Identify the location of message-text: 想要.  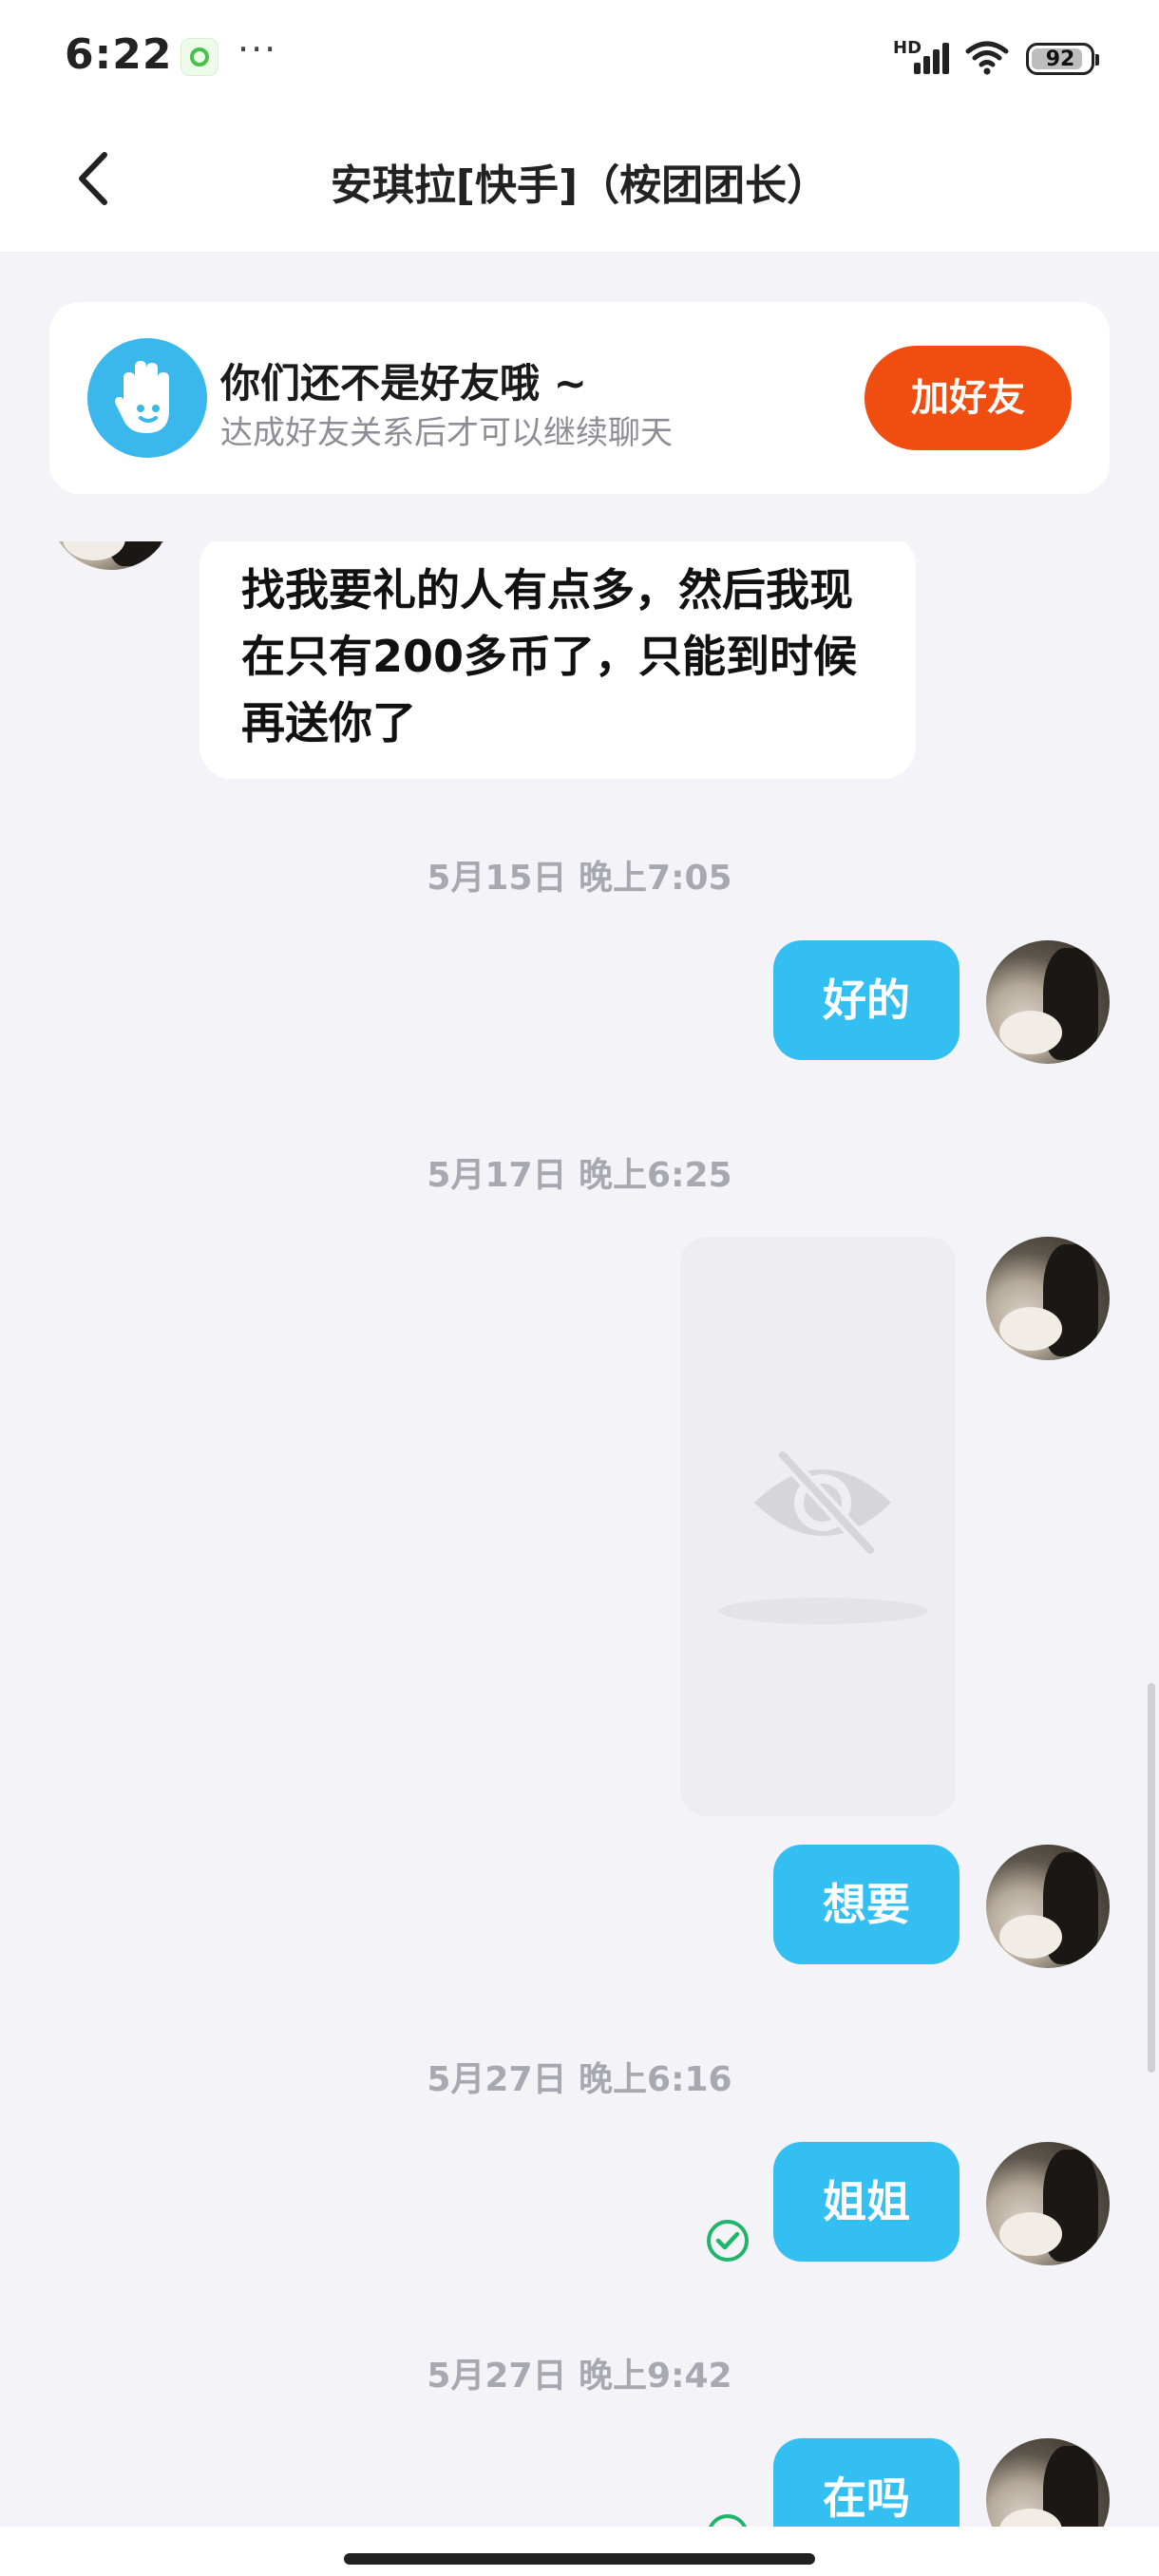
(866, 1904).